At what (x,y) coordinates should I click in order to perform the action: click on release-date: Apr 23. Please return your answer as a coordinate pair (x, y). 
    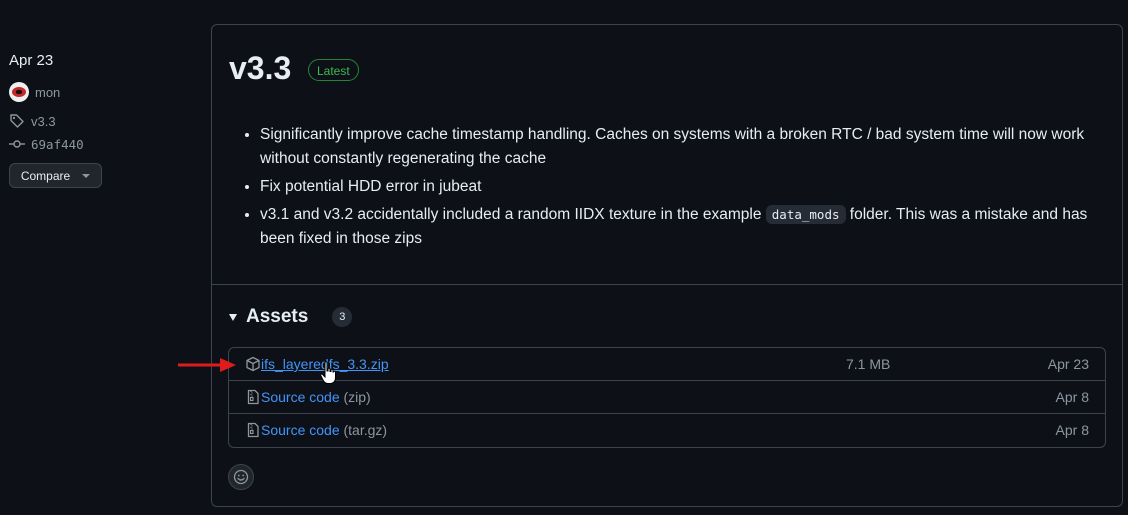
    Looking at the image, I should click on (31, 60).